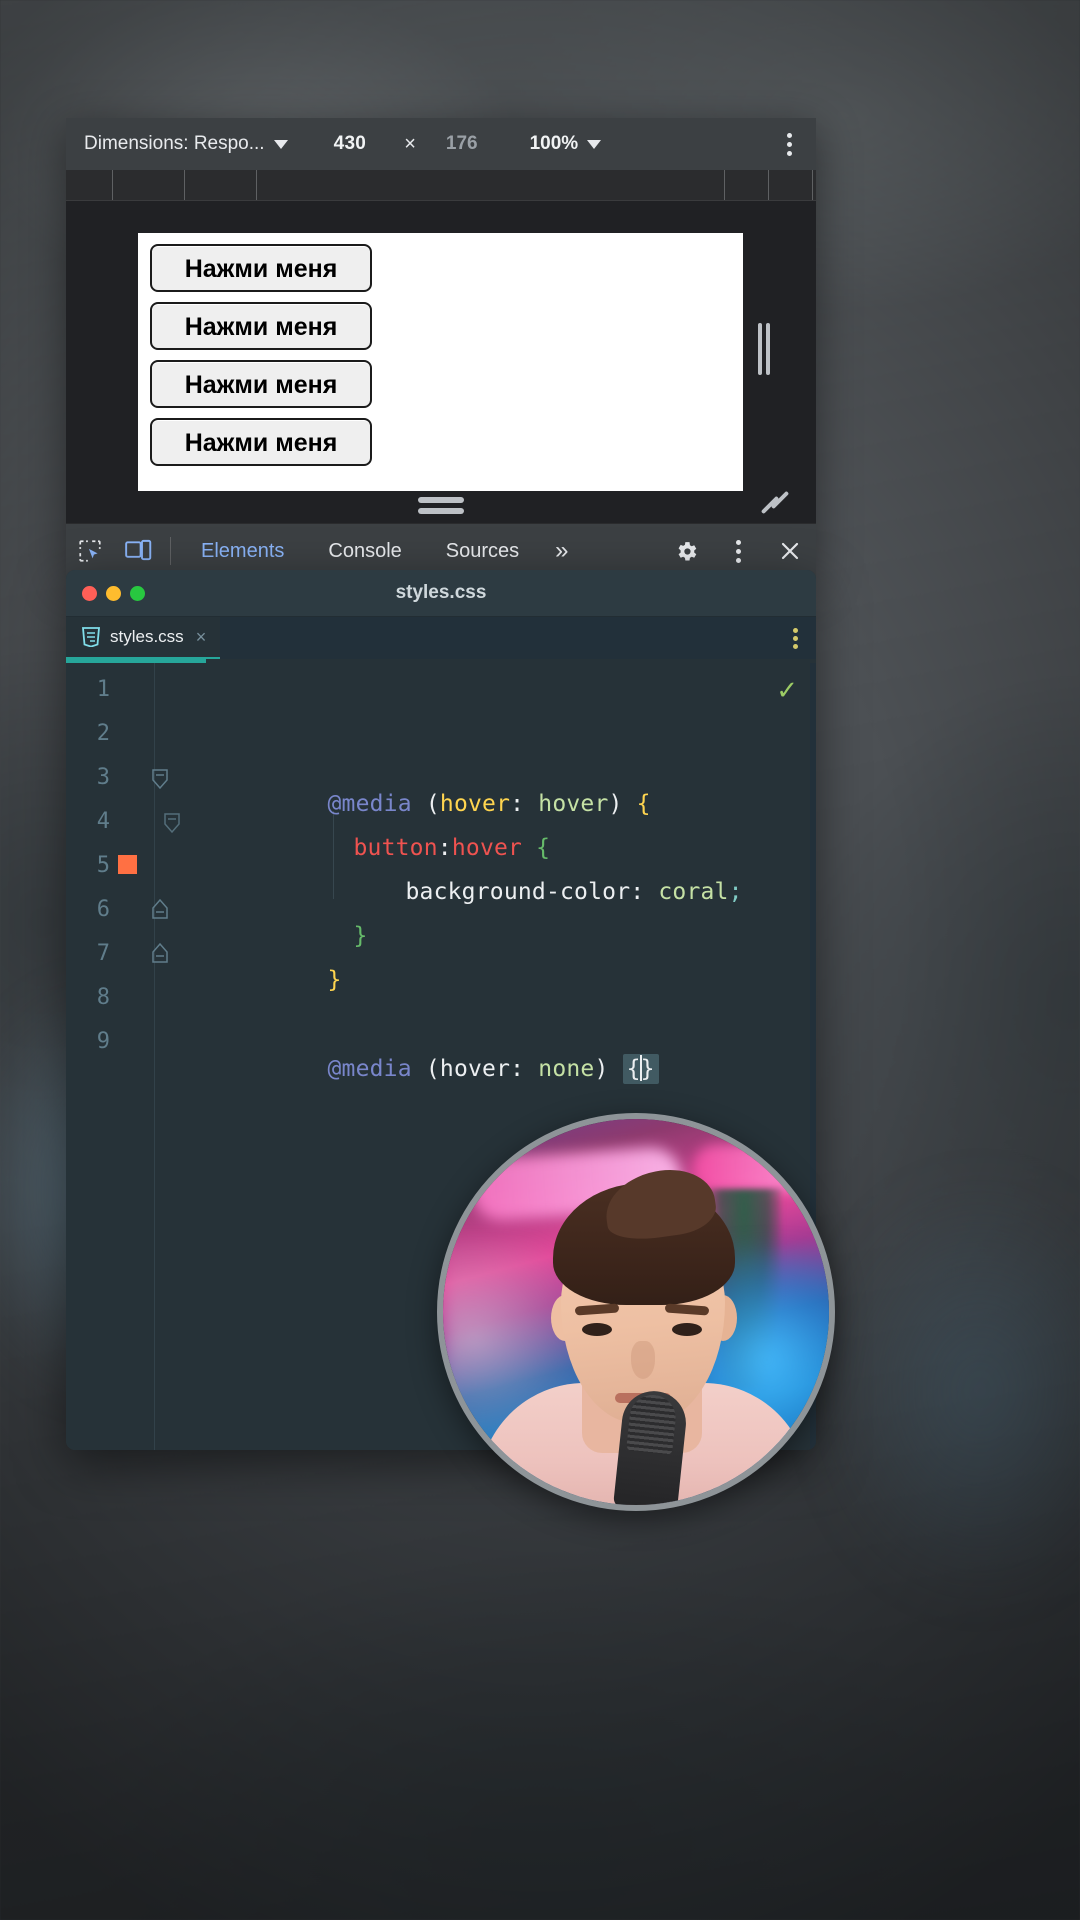 Image resolution: width=1080 pixels, height=1920 pixels. Describe the element at coordinates (764, 349) in the screenshot. I see `resize-handle-horizontal` at that location.